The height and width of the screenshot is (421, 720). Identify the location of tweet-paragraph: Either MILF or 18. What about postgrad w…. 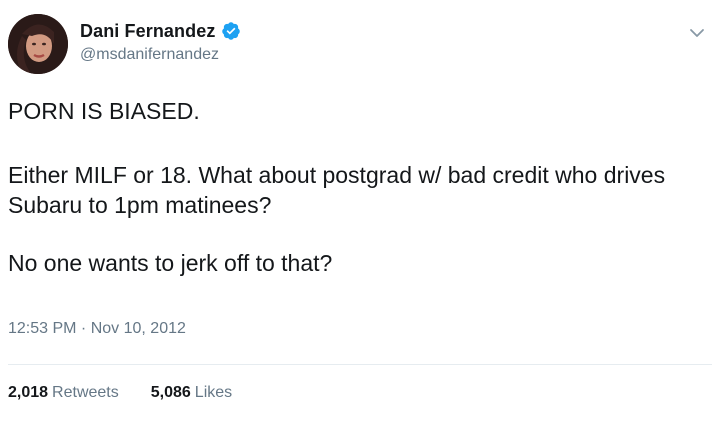
(337, 190).